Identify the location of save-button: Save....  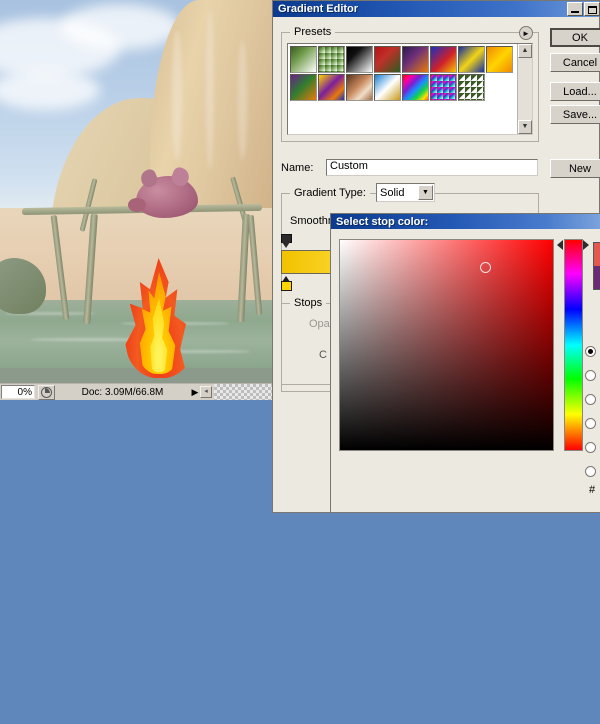
(575, 114).